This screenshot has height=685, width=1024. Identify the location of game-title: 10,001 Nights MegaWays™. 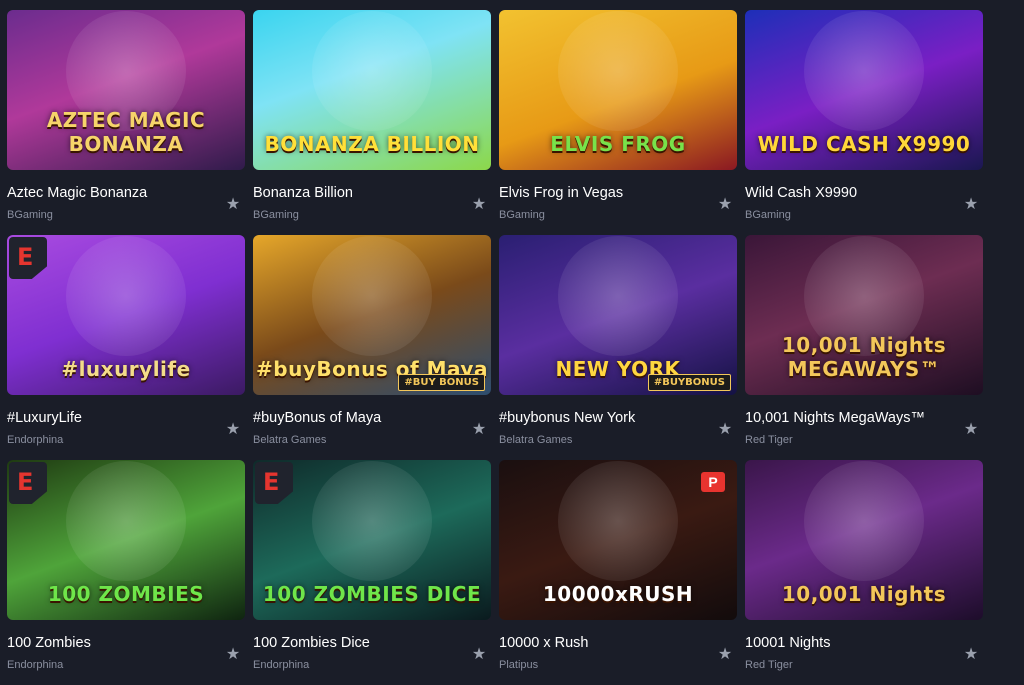
(835, 418).